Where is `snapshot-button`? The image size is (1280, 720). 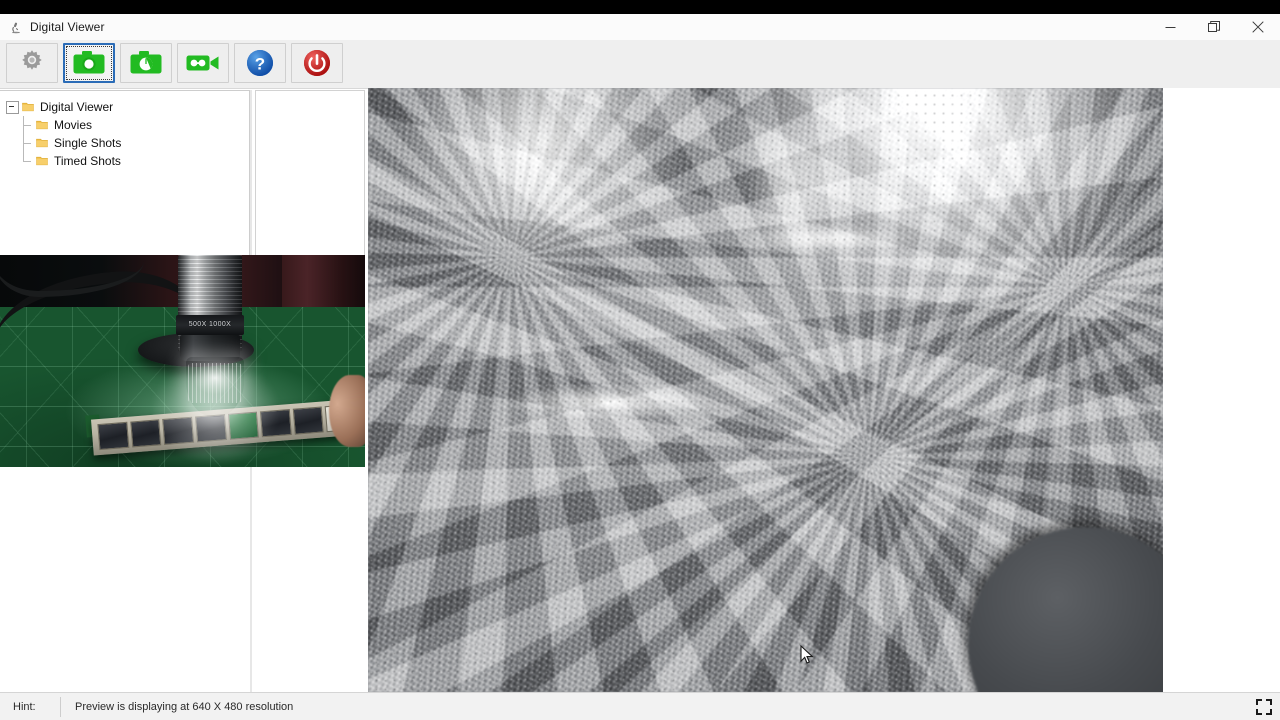 snapshot-button is located at coordinates (89, 63).